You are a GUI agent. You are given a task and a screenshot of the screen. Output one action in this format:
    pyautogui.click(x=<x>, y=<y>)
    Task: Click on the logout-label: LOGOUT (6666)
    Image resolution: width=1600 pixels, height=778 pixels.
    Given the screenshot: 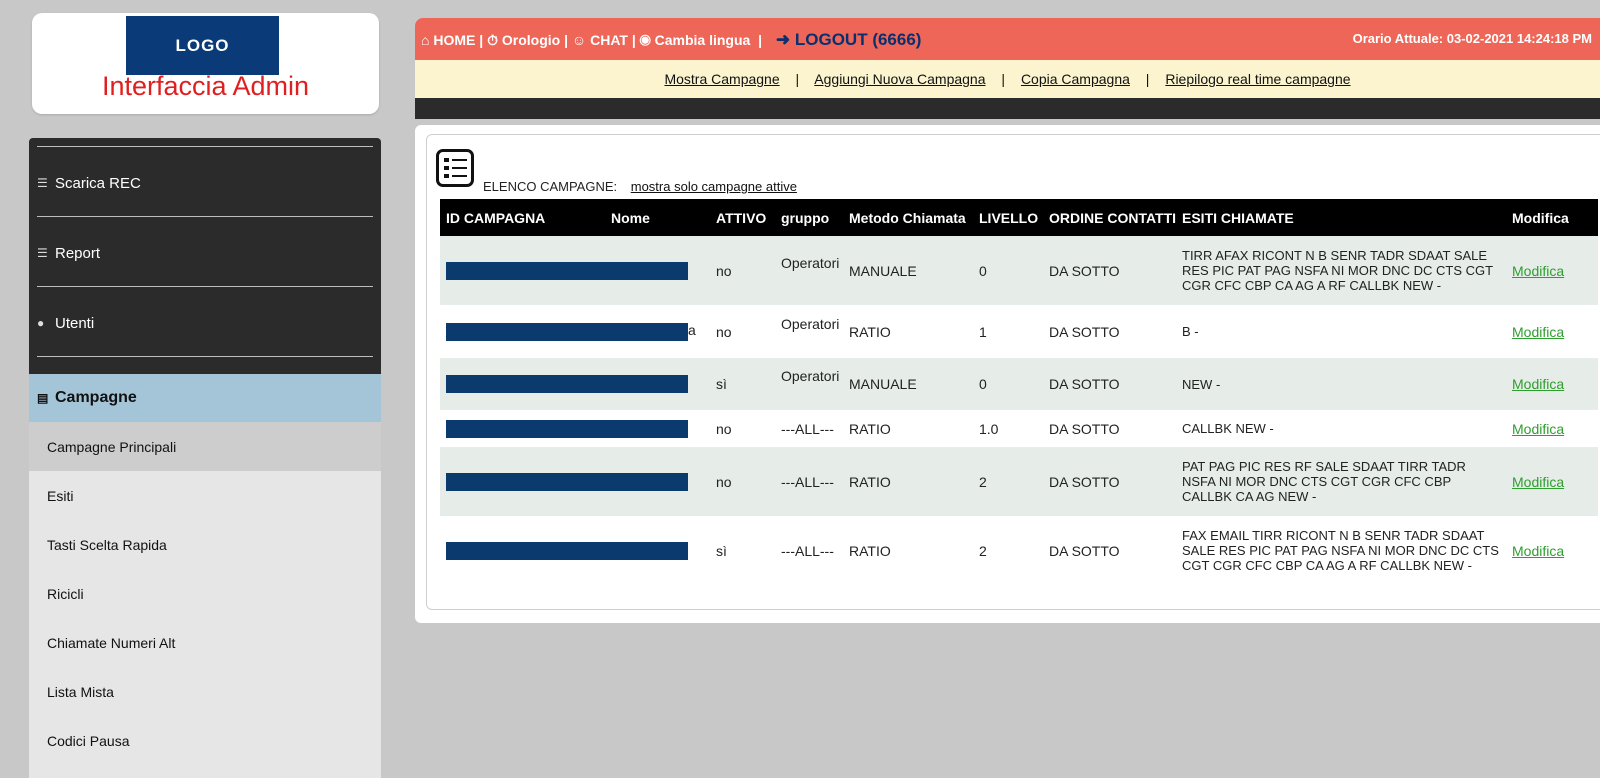 What is the action you would take?
    pyautogui.click(x=858, y=39)
    